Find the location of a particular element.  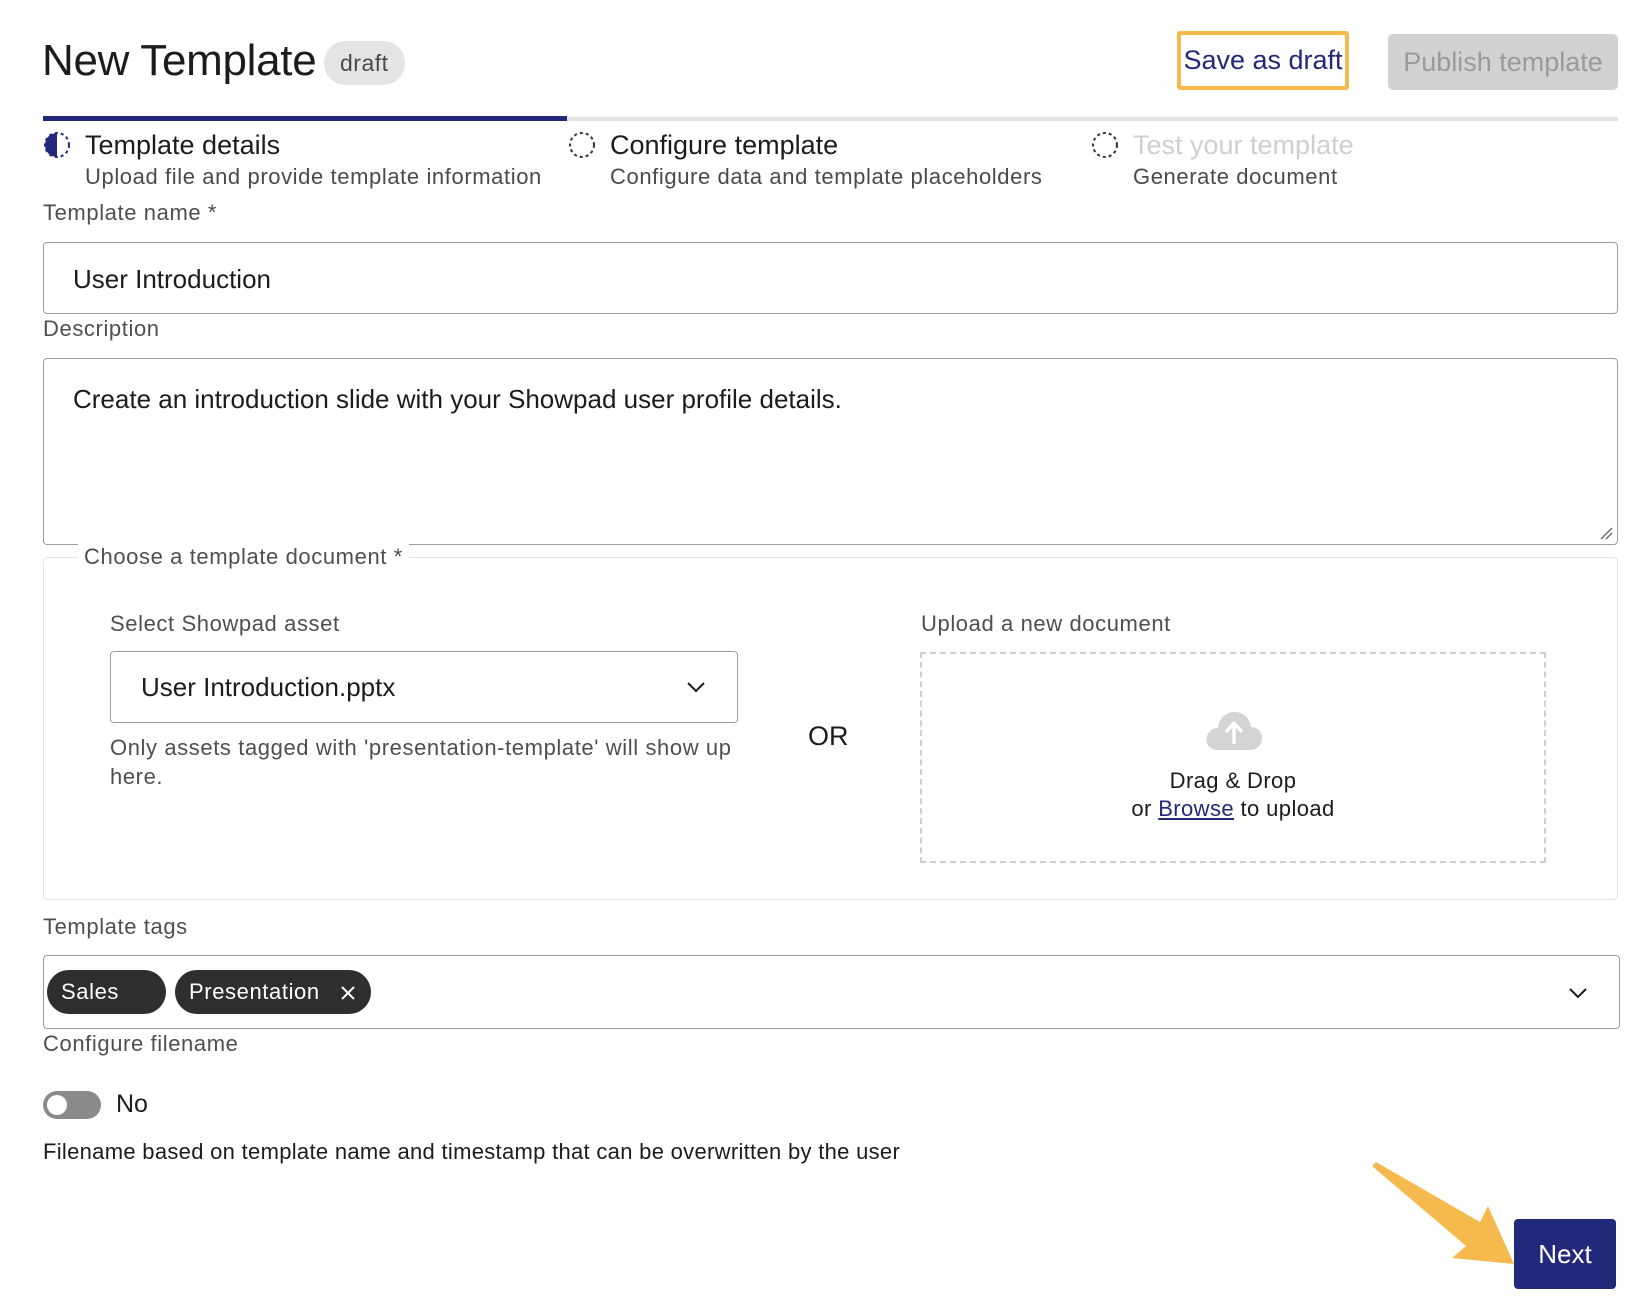

upload-dropzone: Drag & Drop or Browse to upload is located at coordinates (1233, 757).